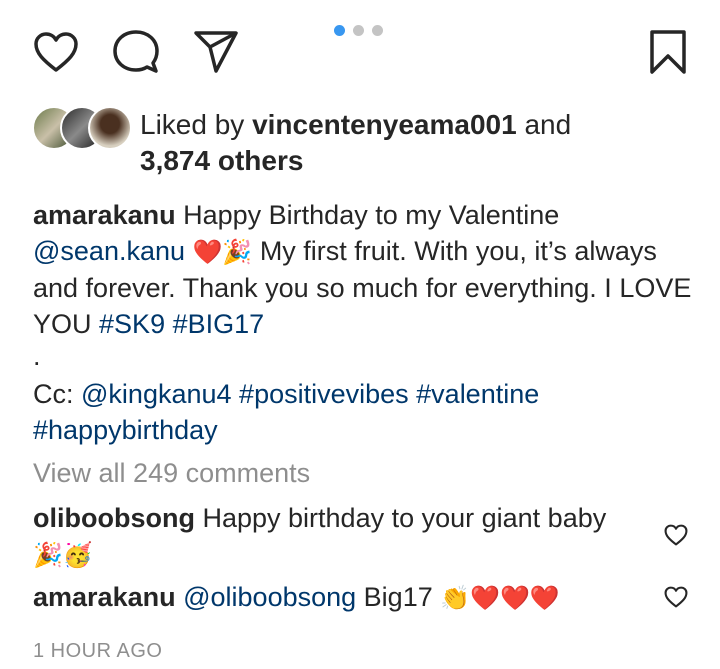  I want to click on paper-plane-icon, so click(216, 52).